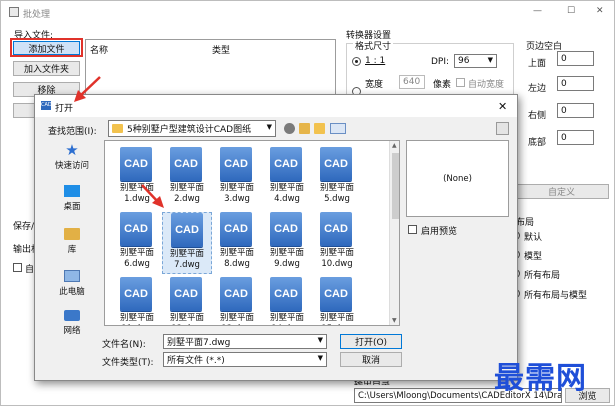 This screenshot has height=406, width=615. Describe the element at coordinates (540, 378) in the screenshot. I see `watermark: 最需网` at that location.